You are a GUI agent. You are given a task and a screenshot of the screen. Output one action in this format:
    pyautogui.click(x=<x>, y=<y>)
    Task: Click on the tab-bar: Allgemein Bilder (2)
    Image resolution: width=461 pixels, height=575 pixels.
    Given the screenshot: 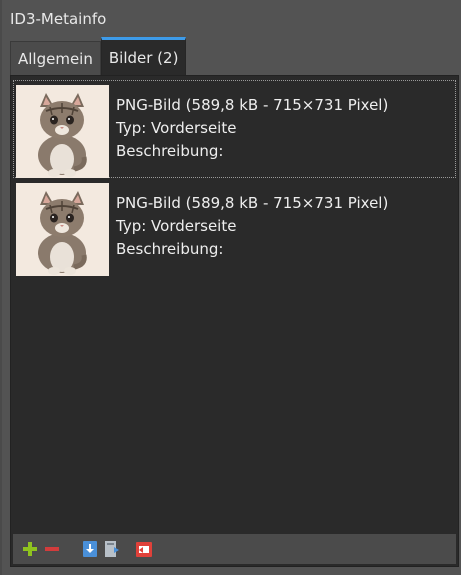 What is the action you would take?
    pyautogui.click(x=98, y=56)
    